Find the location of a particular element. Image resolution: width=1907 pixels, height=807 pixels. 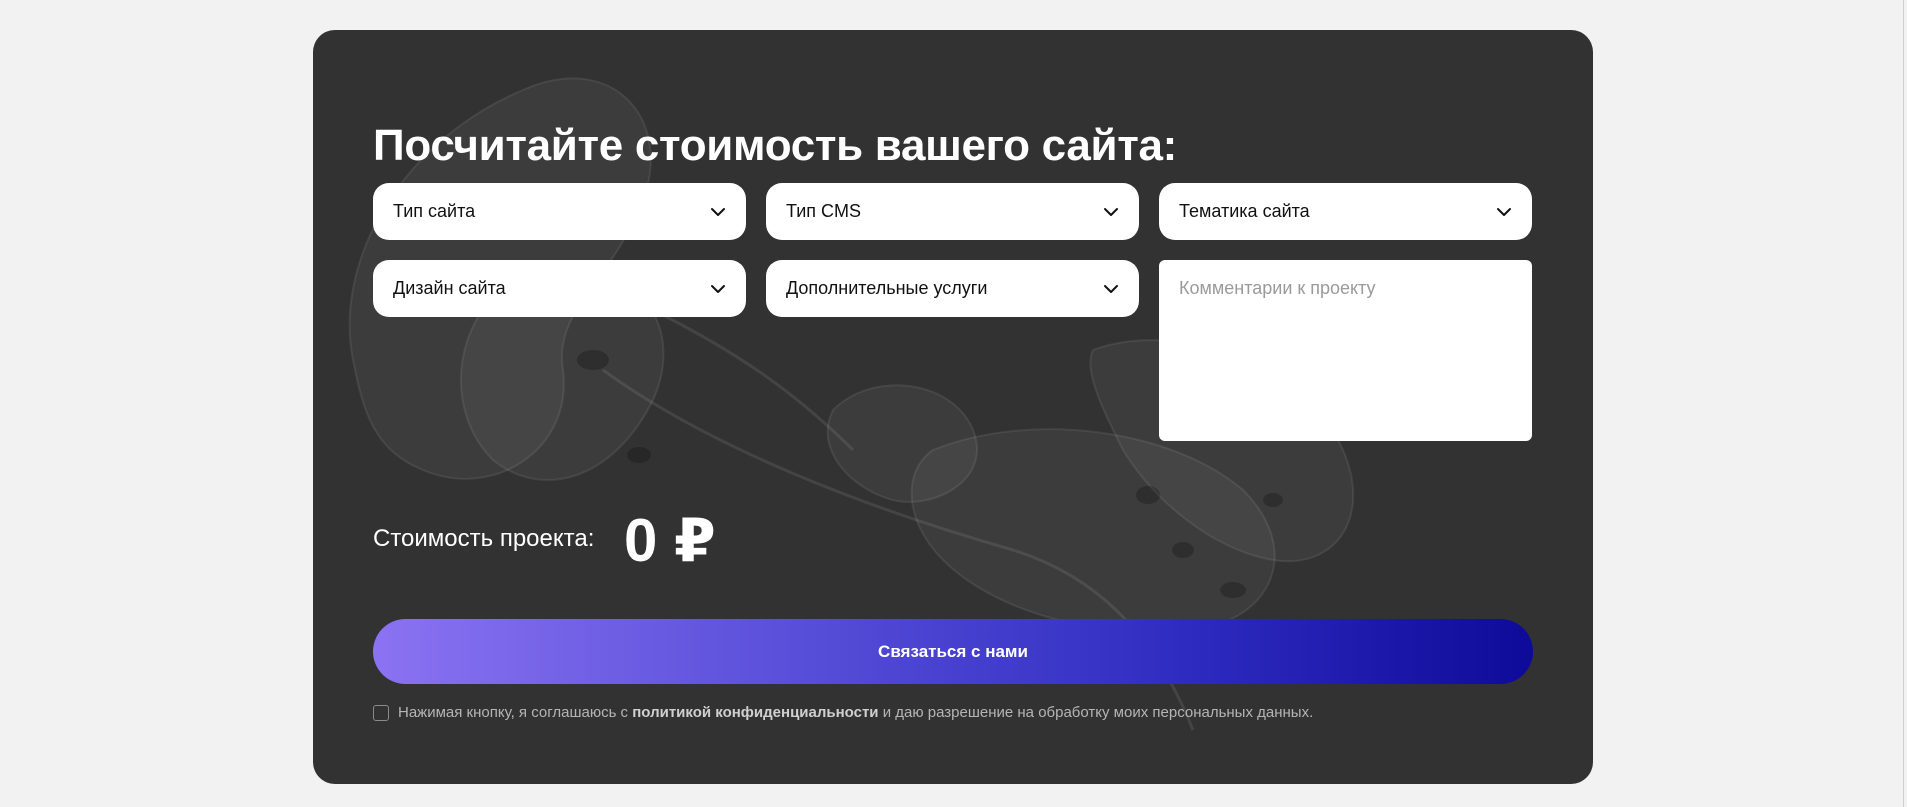

site-type-select: Тип сайта is located at coordinates (559, 211).